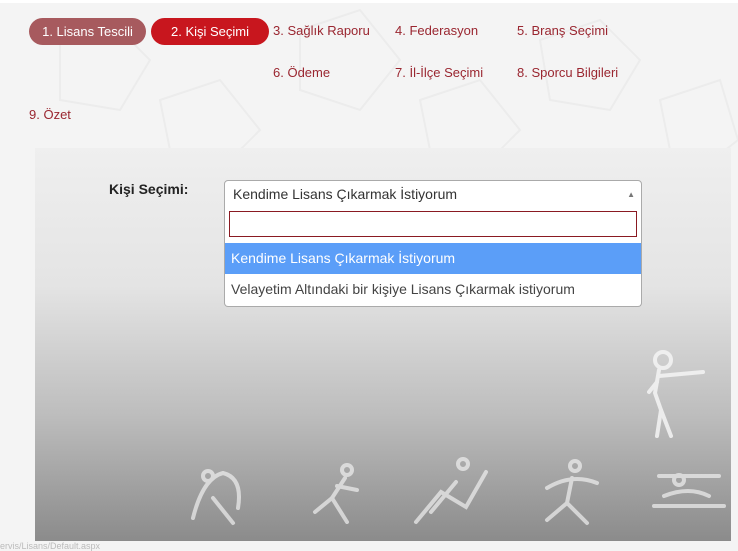 The width and height of the screenshot is (738, 551). I want to click on step-9-ozet: 9. Özet, so click(50, 114).